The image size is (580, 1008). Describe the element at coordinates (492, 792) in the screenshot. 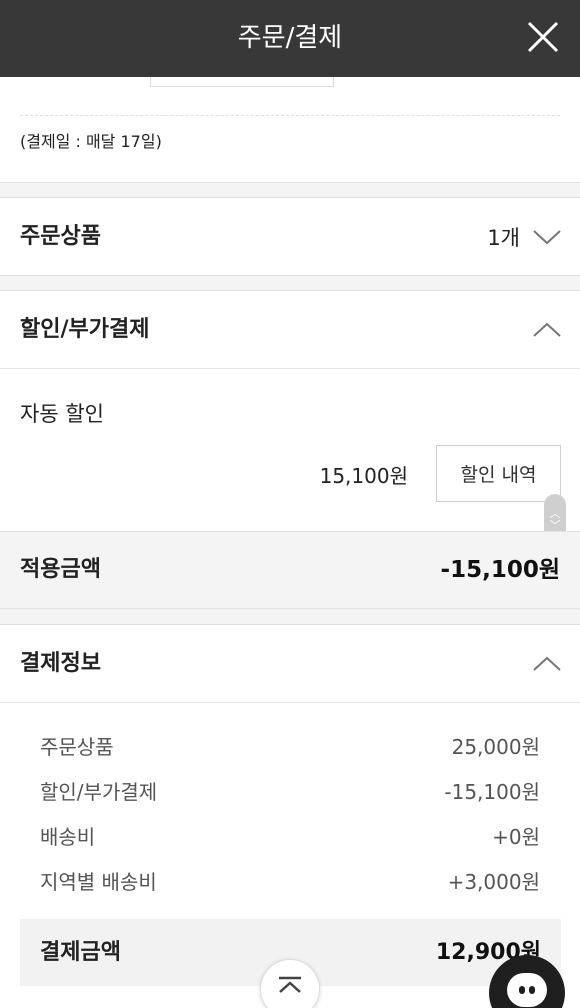

I see `info-value: -15,100원` at that location.